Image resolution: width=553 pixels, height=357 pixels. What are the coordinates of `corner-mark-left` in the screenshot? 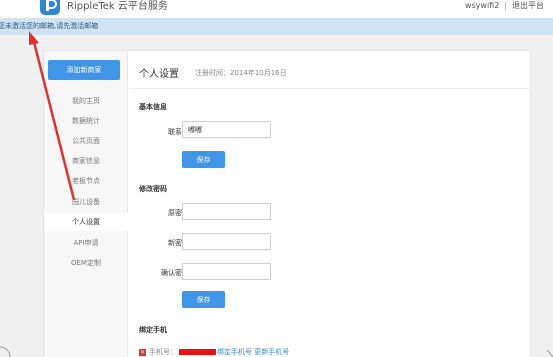 It's located at (5, 351).